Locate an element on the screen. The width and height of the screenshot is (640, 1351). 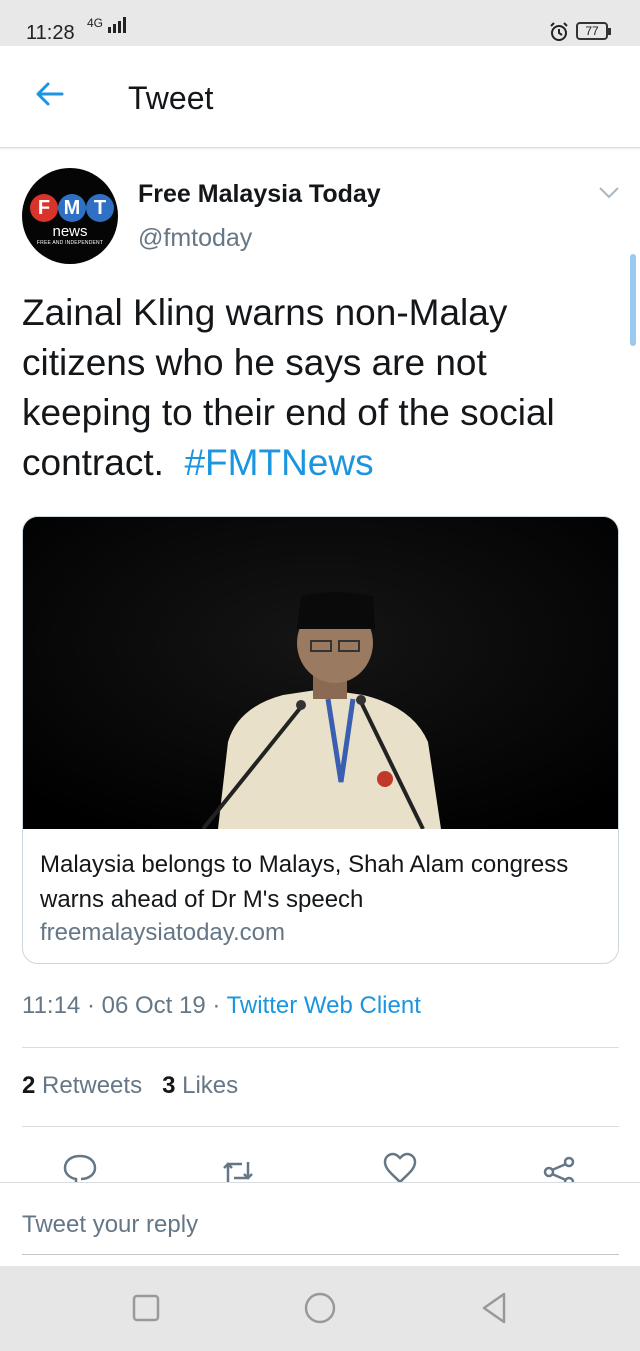
tweet-meta: 11:14 · 06 Oct 19 · Twitter Web Client is located at coordinates (221, 1006).